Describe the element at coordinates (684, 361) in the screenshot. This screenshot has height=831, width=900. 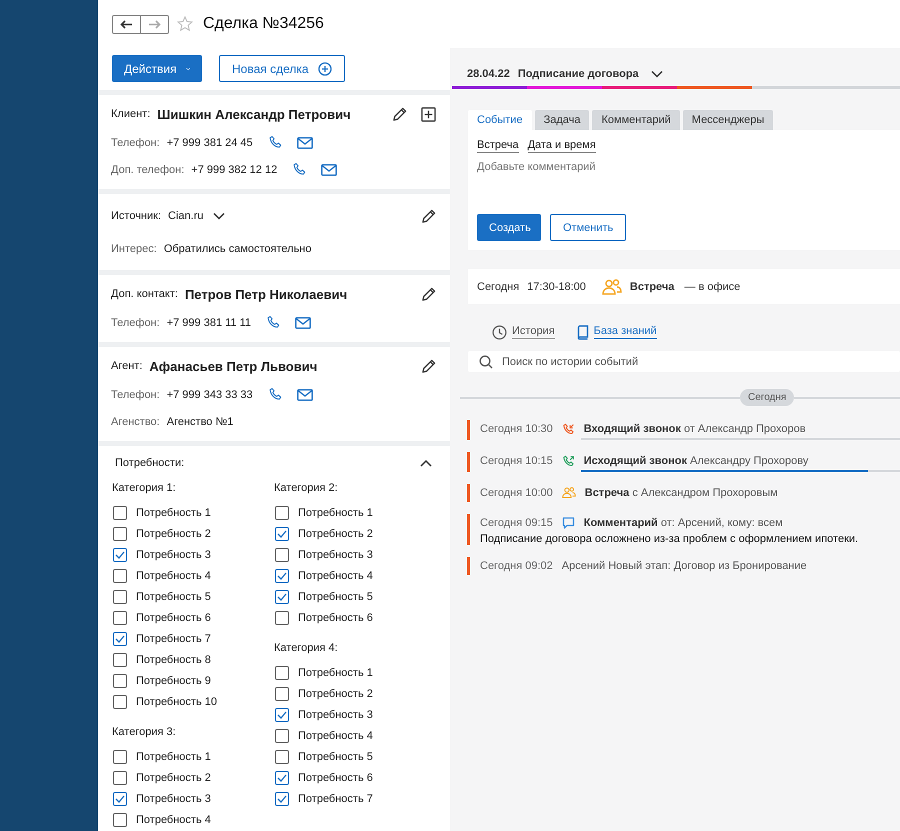
I see `search-field: Поиск по истории событий` at that location.